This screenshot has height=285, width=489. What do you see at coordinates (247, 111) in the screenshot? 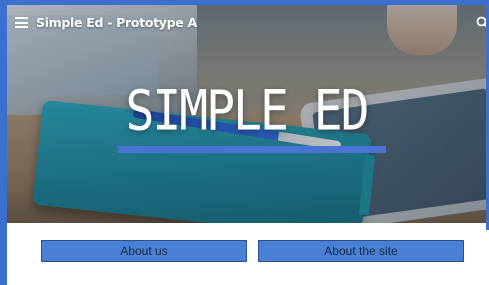
I see `hero-title: SIMPLE ED` at bounding box center [247, 111].